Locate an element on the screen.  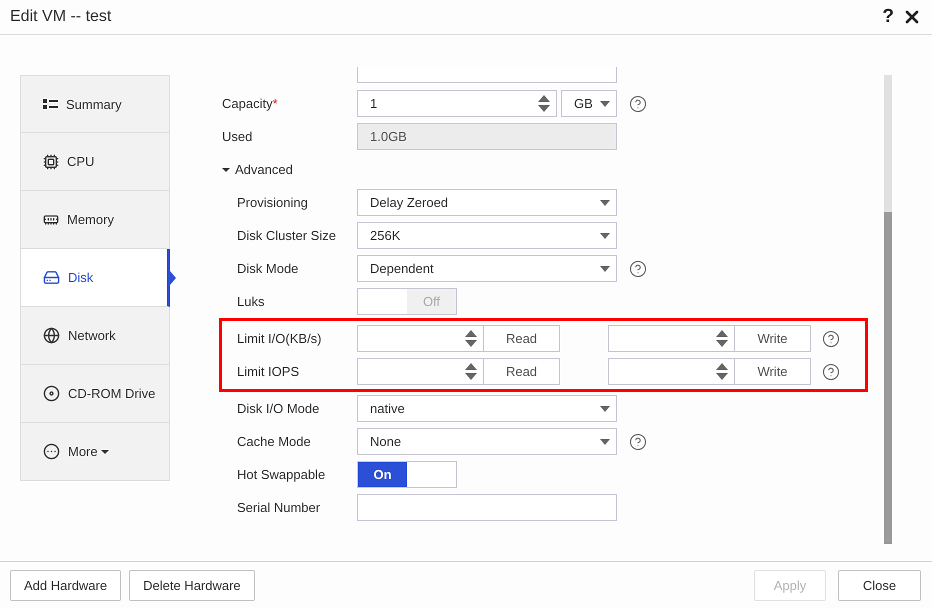
sidebar-item: CD-ROM Drive is located at coordinates (95, 394).